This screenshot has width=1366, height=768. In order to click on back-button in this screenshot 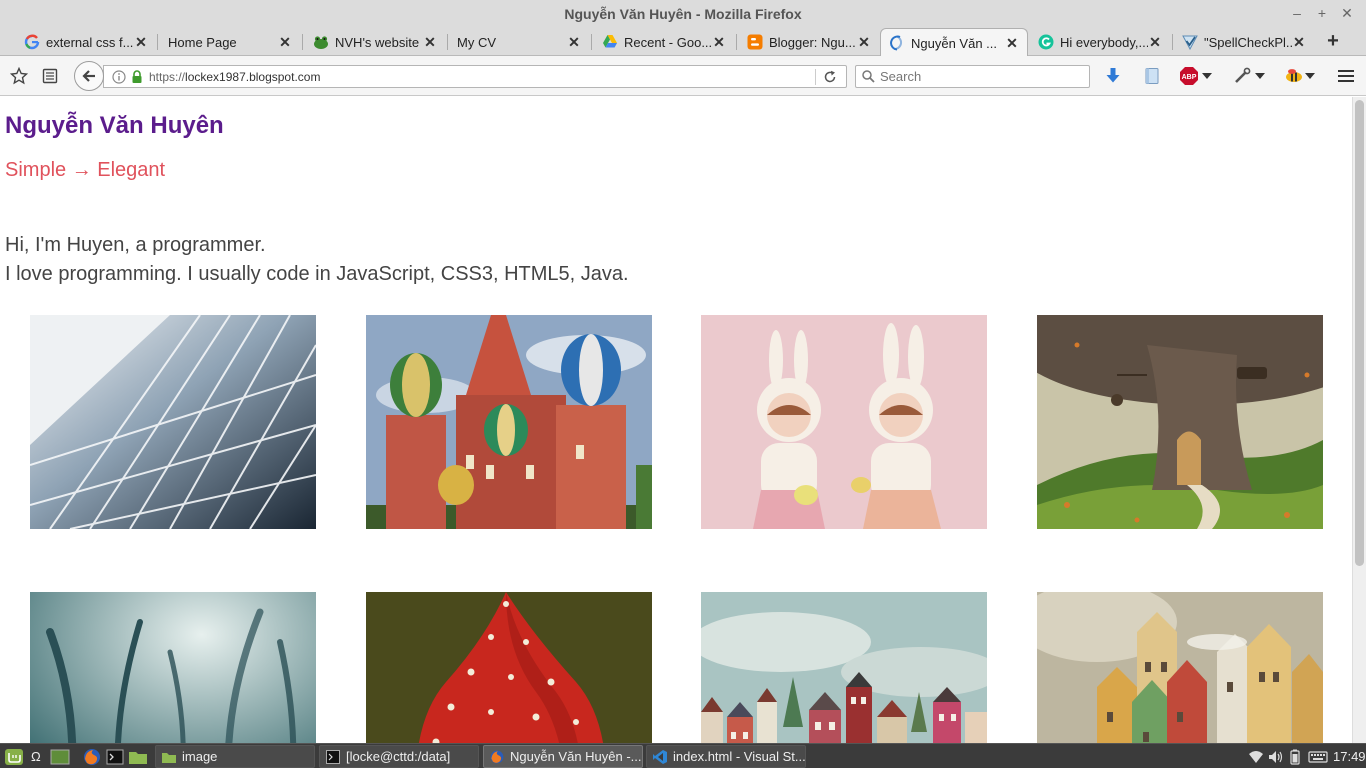, I will do `click(89, 76)`.